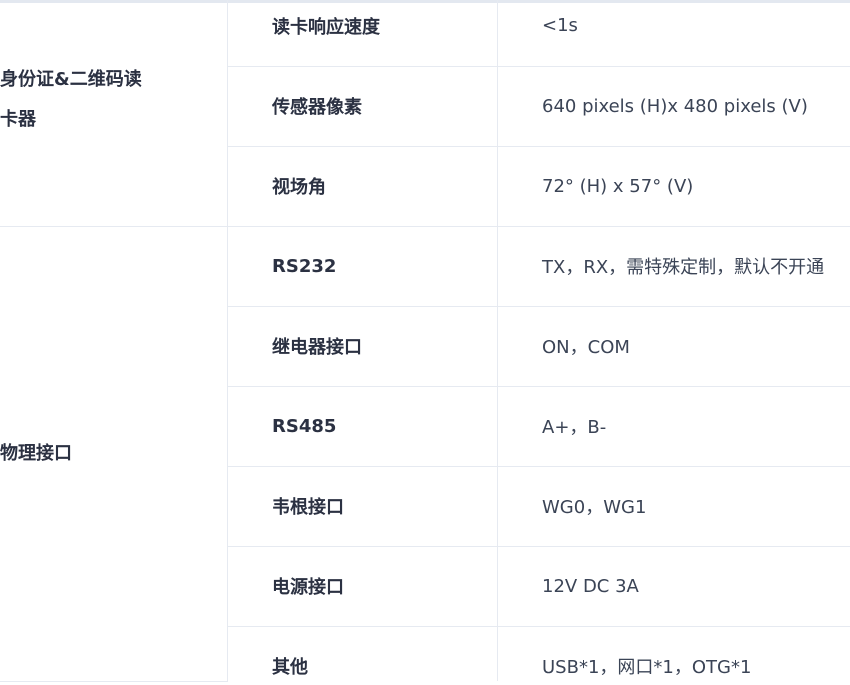  What do you see at coordinates (362, 186) in the screenshot?
I see `spec-label: 视场角` at bounding box center [362, 186].